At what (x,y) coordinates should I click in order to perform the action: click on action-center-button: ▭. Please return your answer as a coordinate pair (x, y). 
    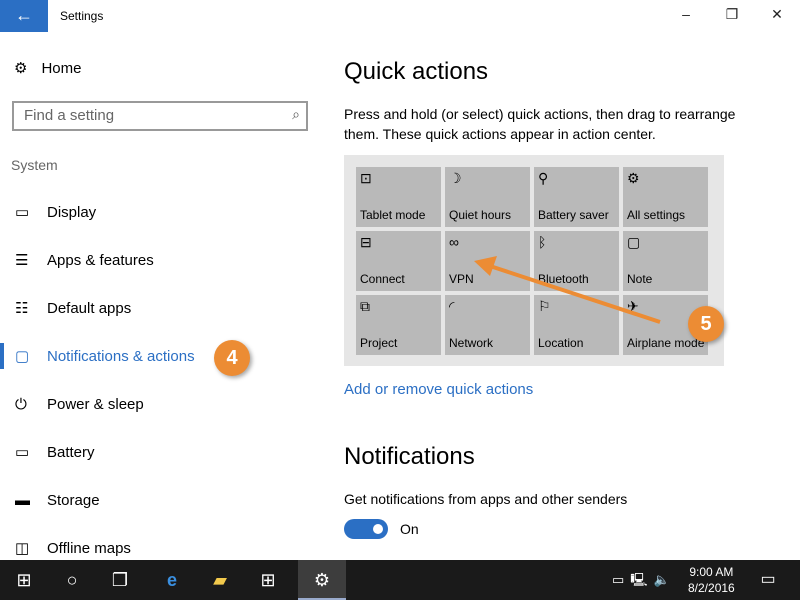
    Looking at the image, I should click on (768, 580).